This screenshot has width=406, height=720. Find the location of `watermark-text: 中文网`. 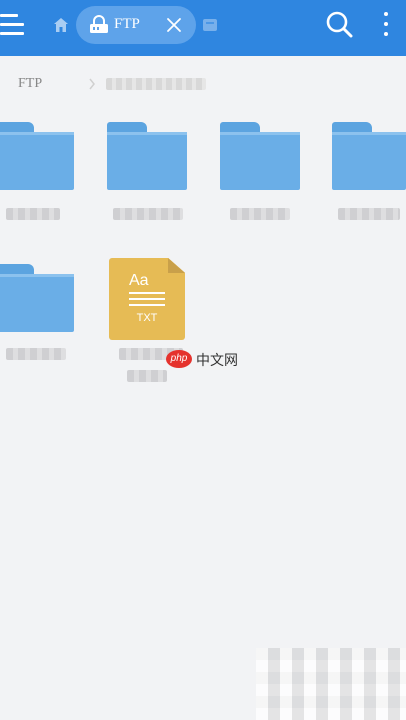

watermark-text: 中文网 is located at coordinates (217, 361).